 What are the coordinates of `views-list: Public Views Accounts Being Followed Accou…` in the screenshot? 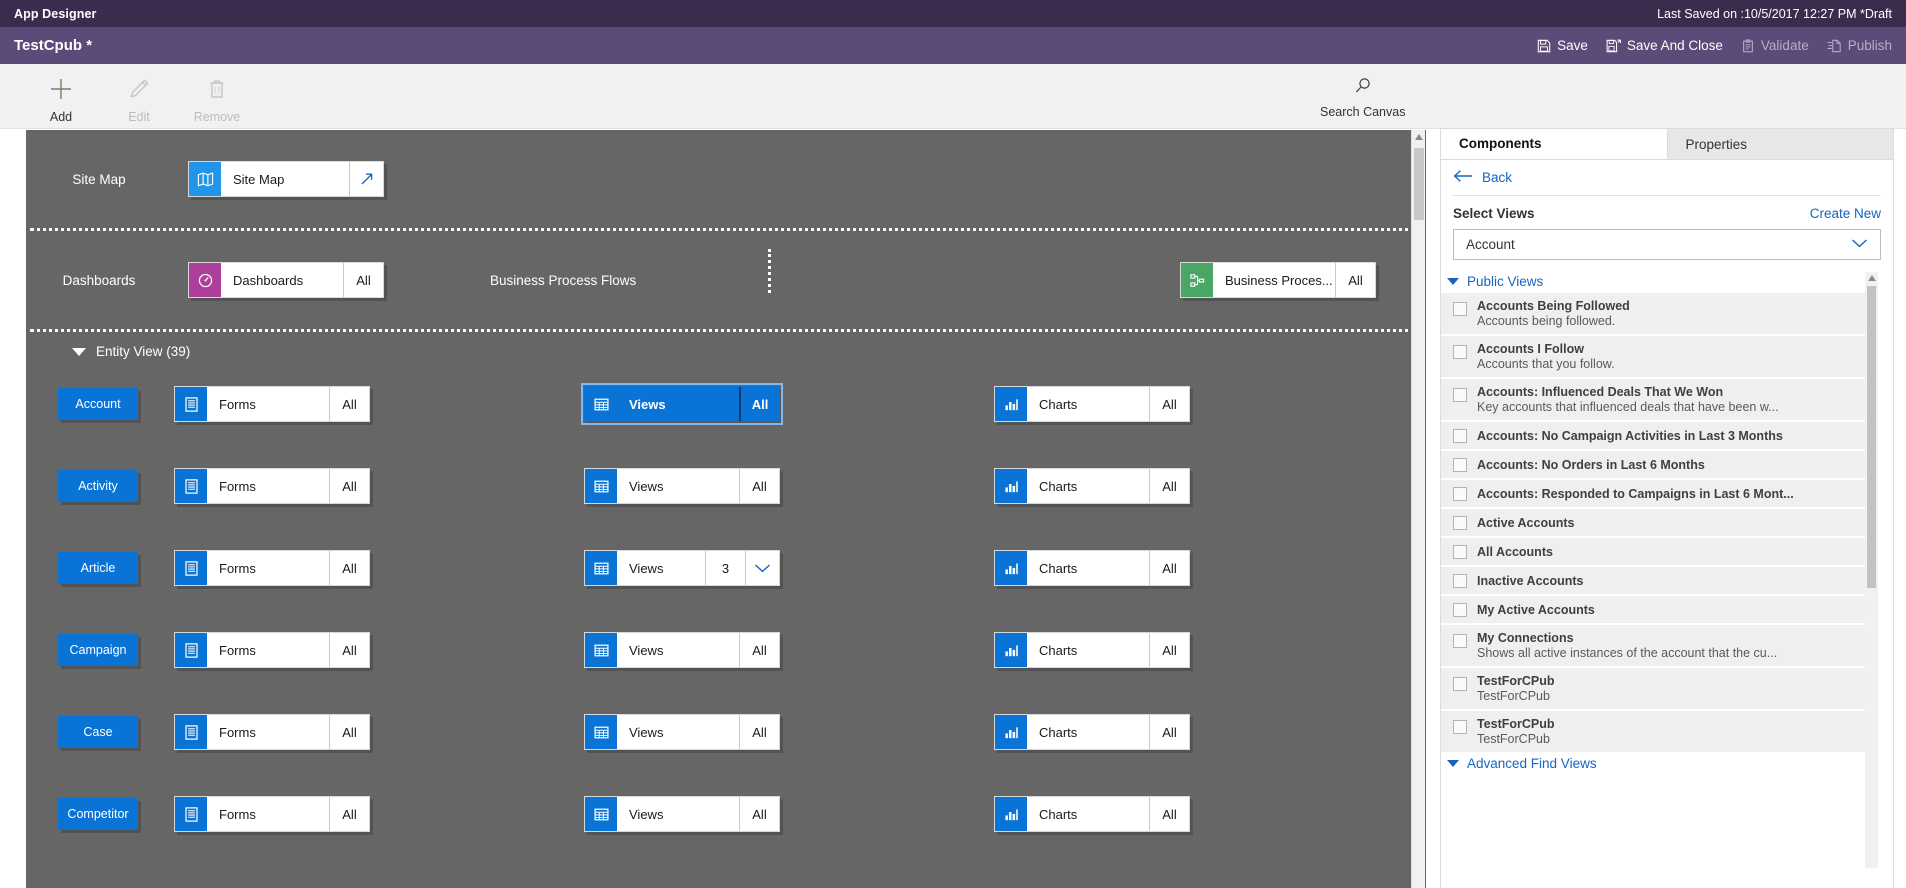 It's located at (1653, 570).